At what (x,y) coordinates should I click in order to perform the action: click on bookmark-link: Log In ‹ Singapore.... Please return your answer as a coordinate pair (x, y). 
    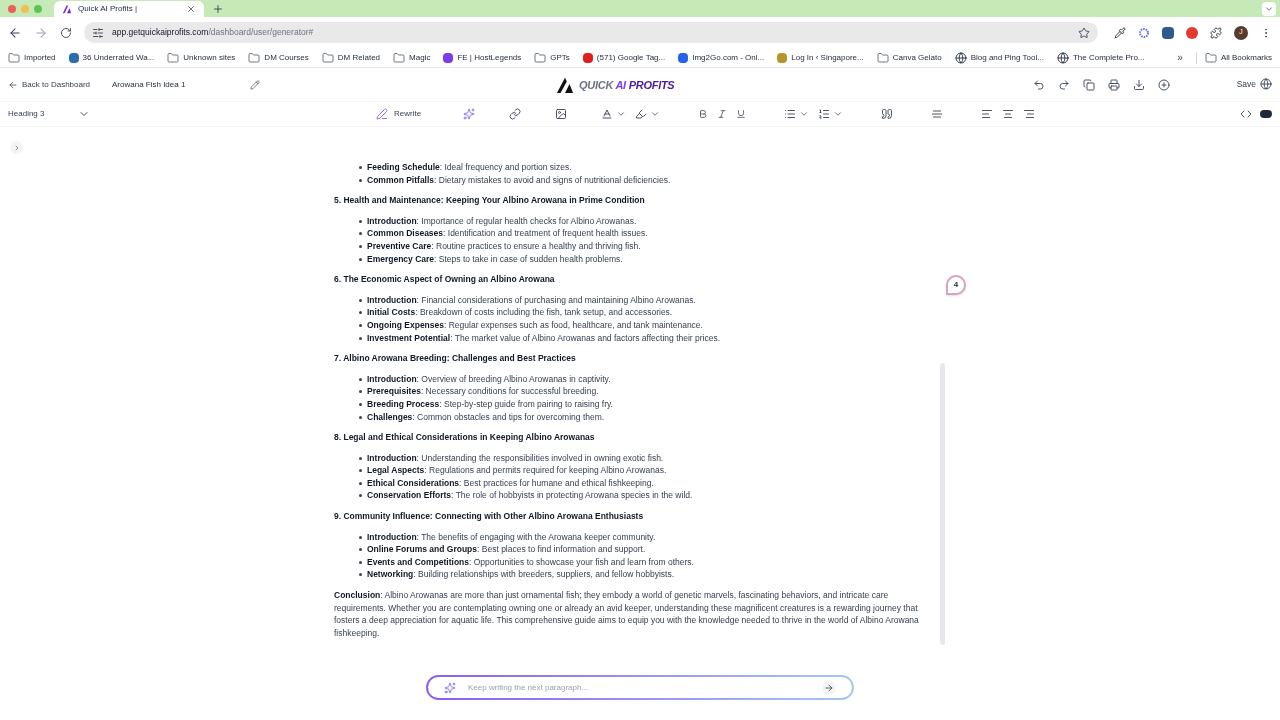
    Looking at the image, I should click on (827, 57).